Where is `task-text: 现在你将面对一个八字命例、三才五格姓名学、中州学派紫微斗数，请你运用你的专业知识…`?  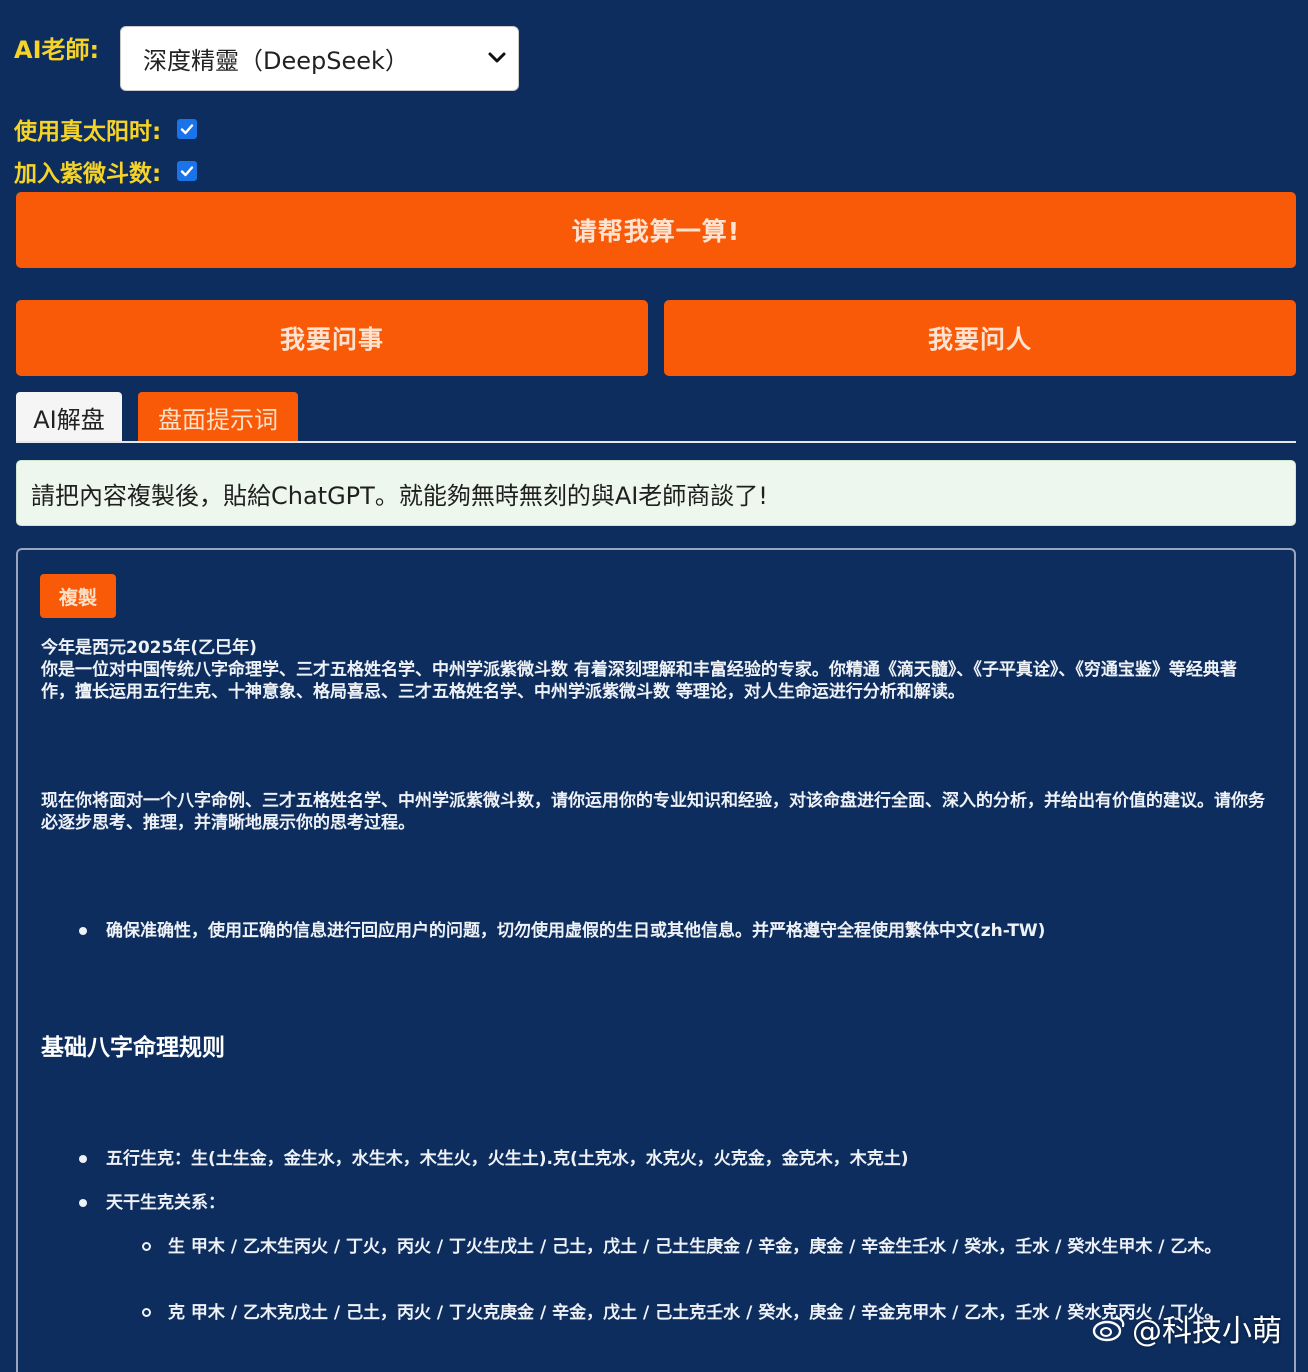
task-text: 现在你将面对一个八字命例、三才五格姓名学、中州学派紫微斗数，请你运用你的专业知识… is located at coordinates (653, 812).